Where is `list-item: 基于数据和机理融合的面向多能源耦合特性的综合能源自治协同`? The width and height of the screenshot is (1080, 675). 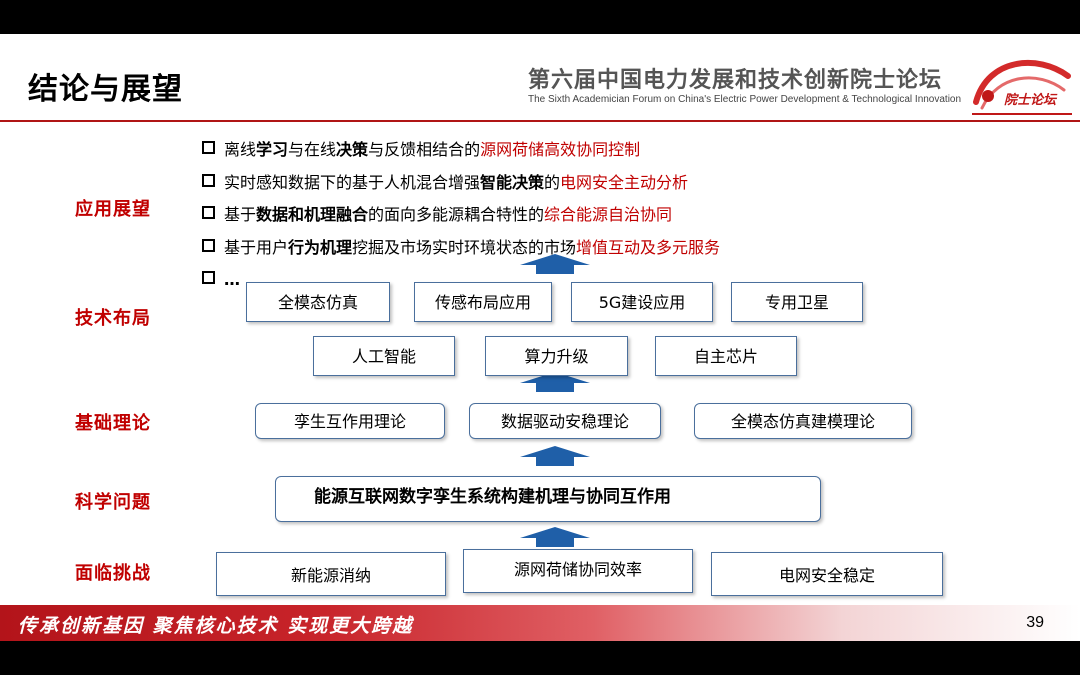 list-item: 基于数据和机理融合的面向多能源耦合特性的综合能源自治协同 is located at coordinates (461, 219).